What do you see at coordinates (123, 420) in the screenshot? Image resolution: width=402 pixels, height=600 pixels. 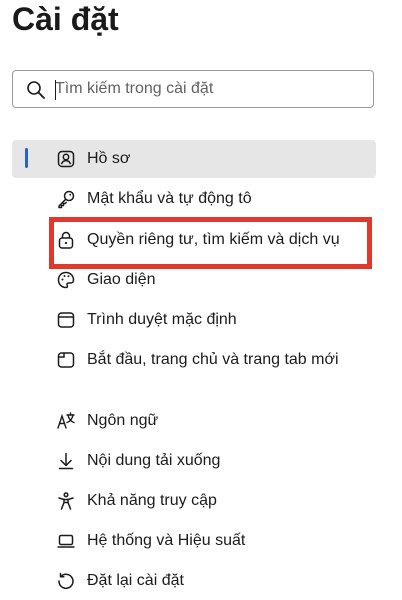 I see `nav-label-languages: Ngôn ngữ` at bounding box center [123, 420].